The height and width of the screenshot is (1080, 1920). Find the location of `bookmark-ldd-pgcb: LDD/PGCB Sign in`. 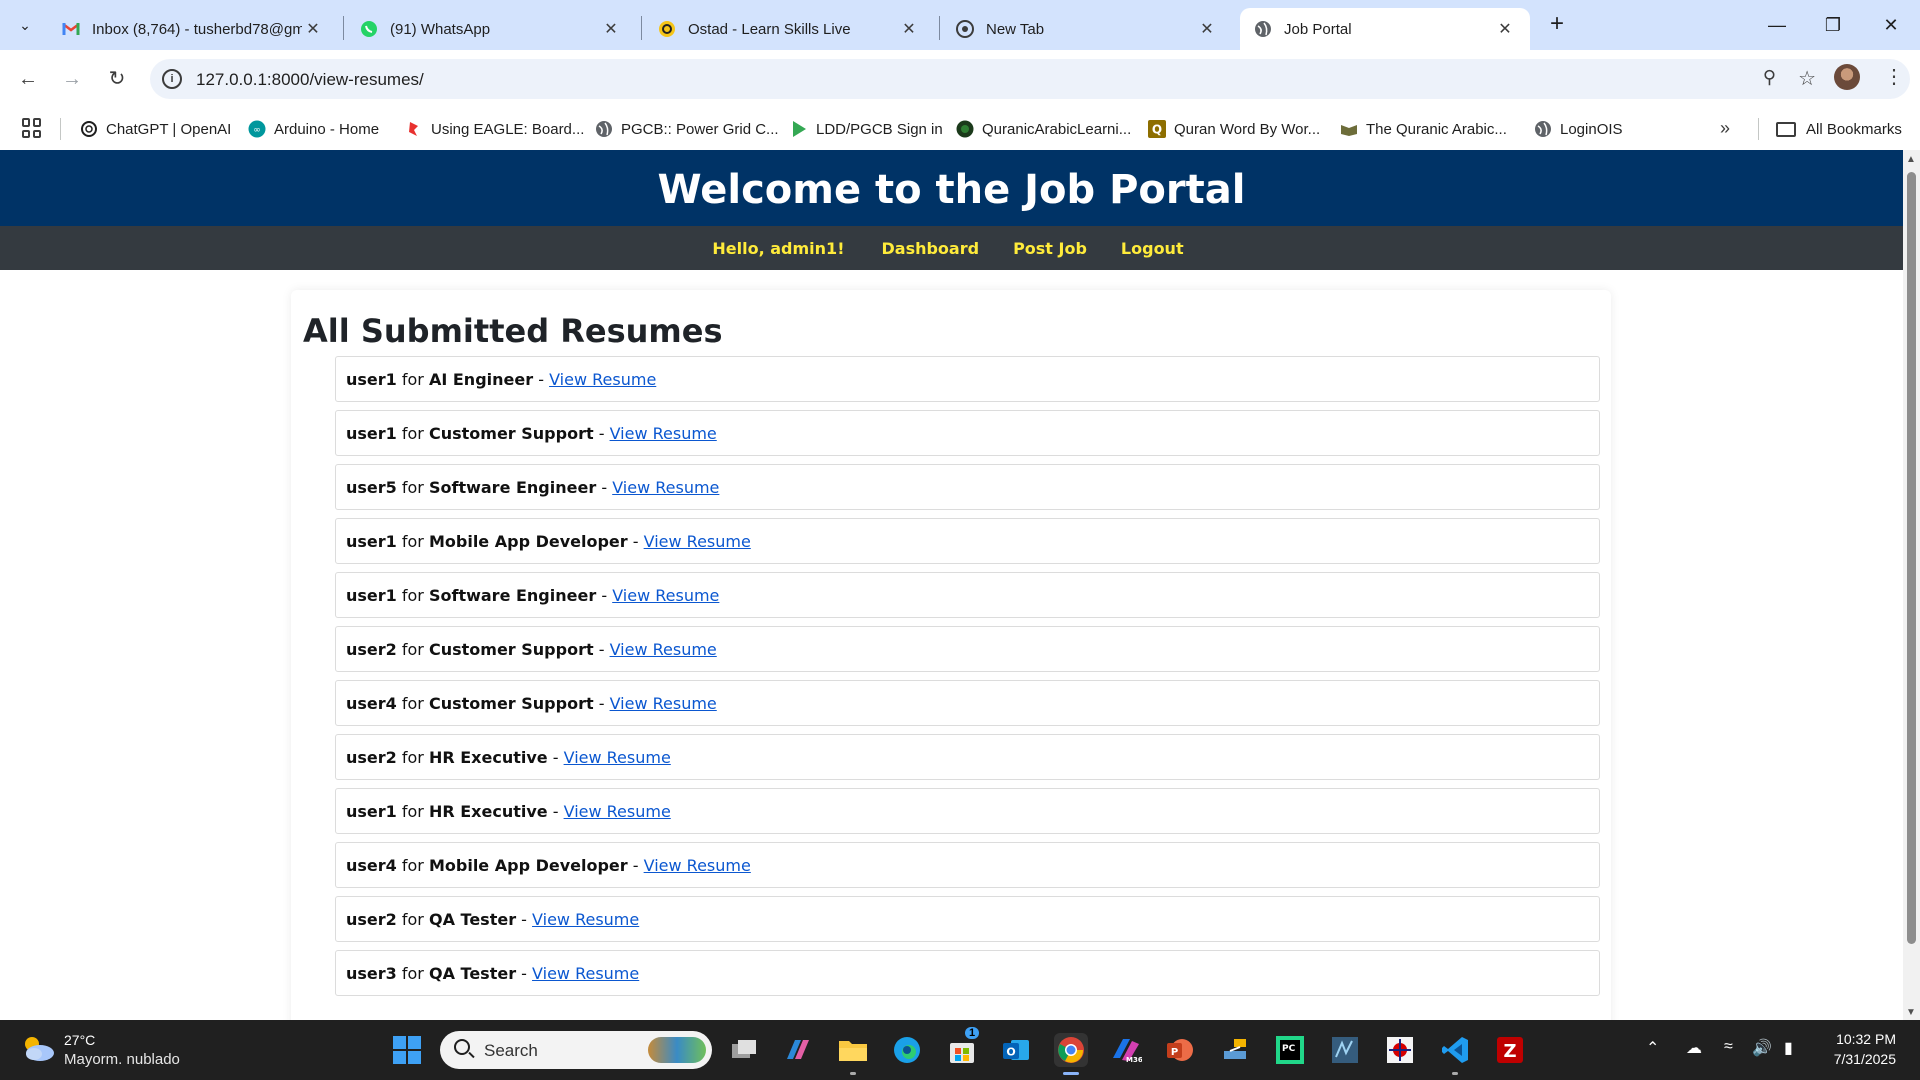

bookmark-ldd-pgcb: LDD/PGCB Sign in is located at coordinates (866, 129).